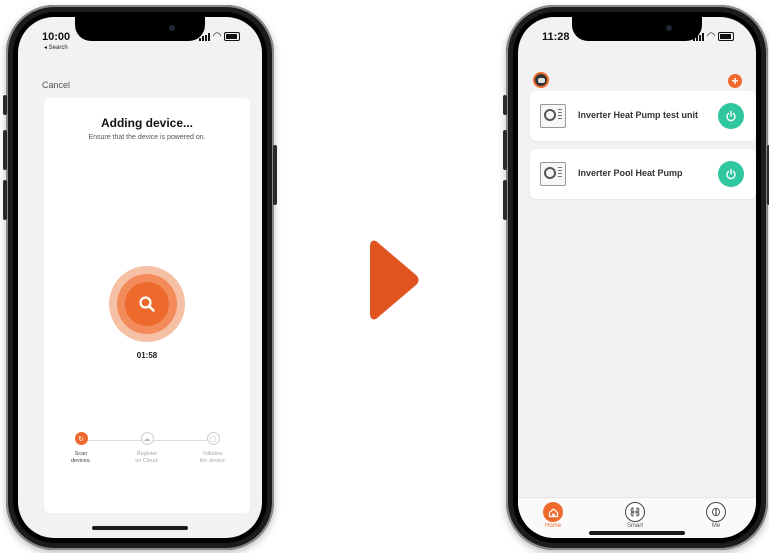 The image size is (769, 553). Describe the element at coordinates (213, 448) in the screenshot. I see `step-initialize-device: ▢ Initialize the device.` at that location.